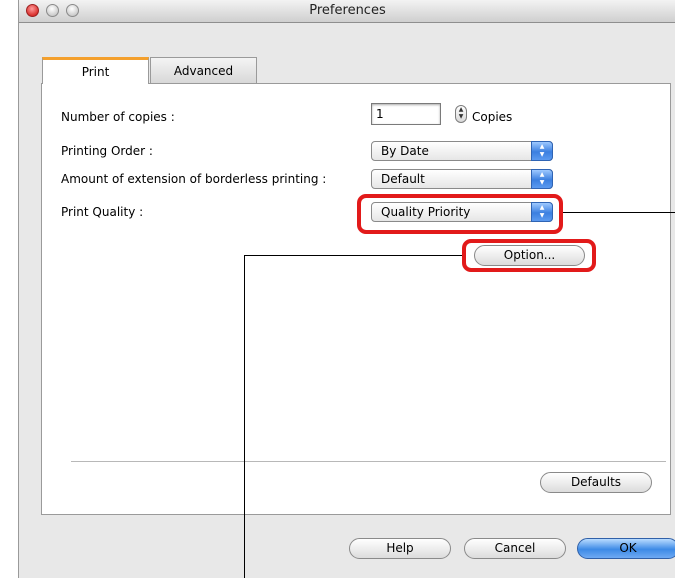 This screenshot has width=675, height=578. I want to click on defaults-button: Defaults, so click(596, 482).